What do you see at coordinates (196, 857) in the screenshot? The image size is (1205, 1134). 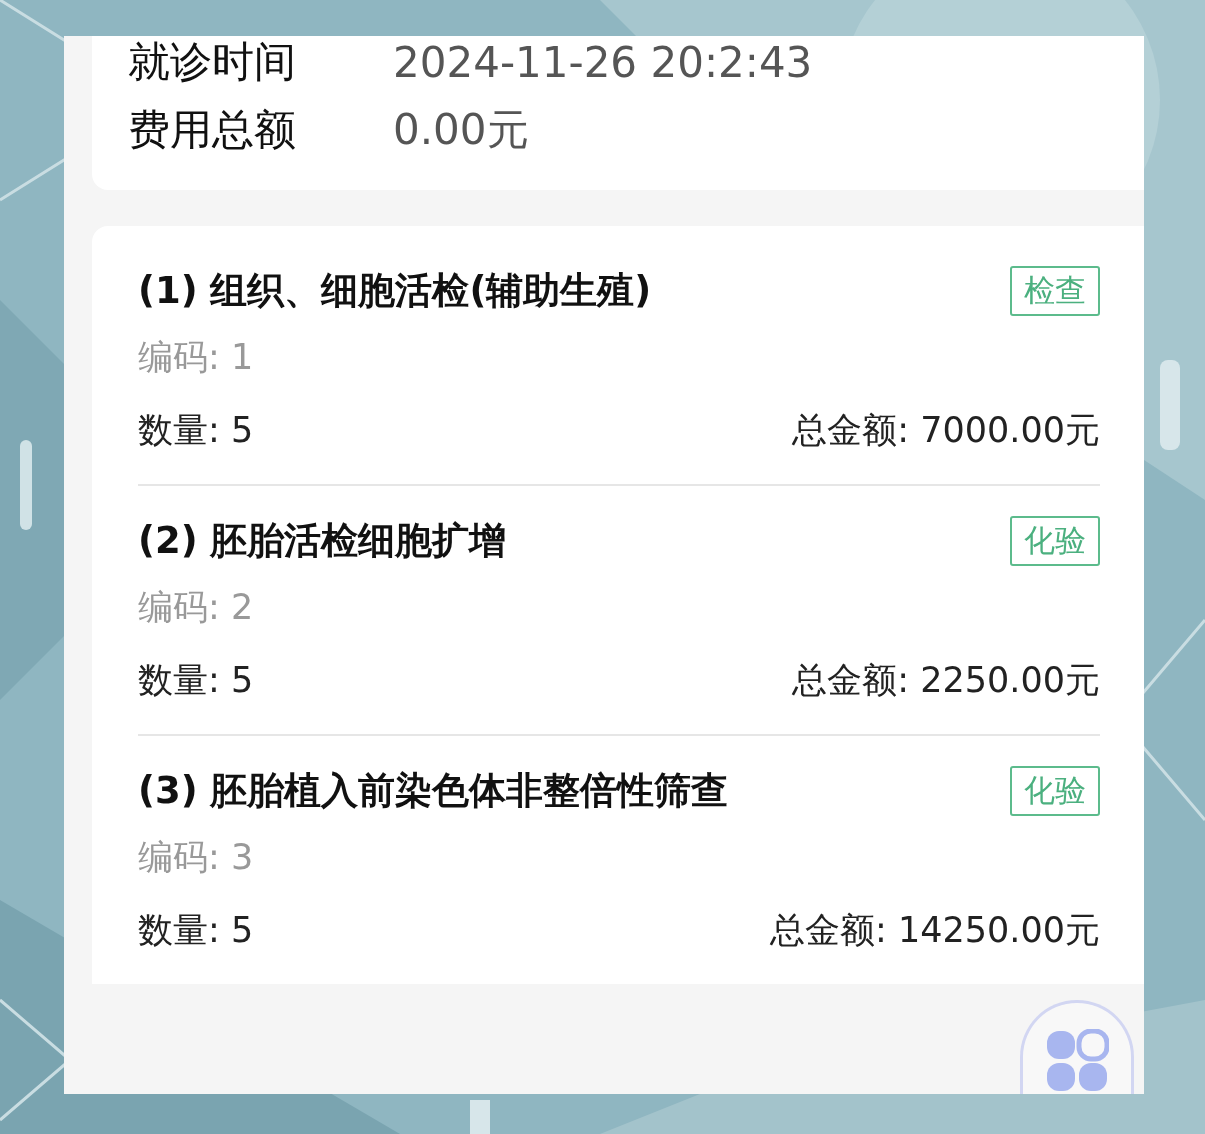 I see `item-code: 编码: 3` at bounding box center [196, 857].